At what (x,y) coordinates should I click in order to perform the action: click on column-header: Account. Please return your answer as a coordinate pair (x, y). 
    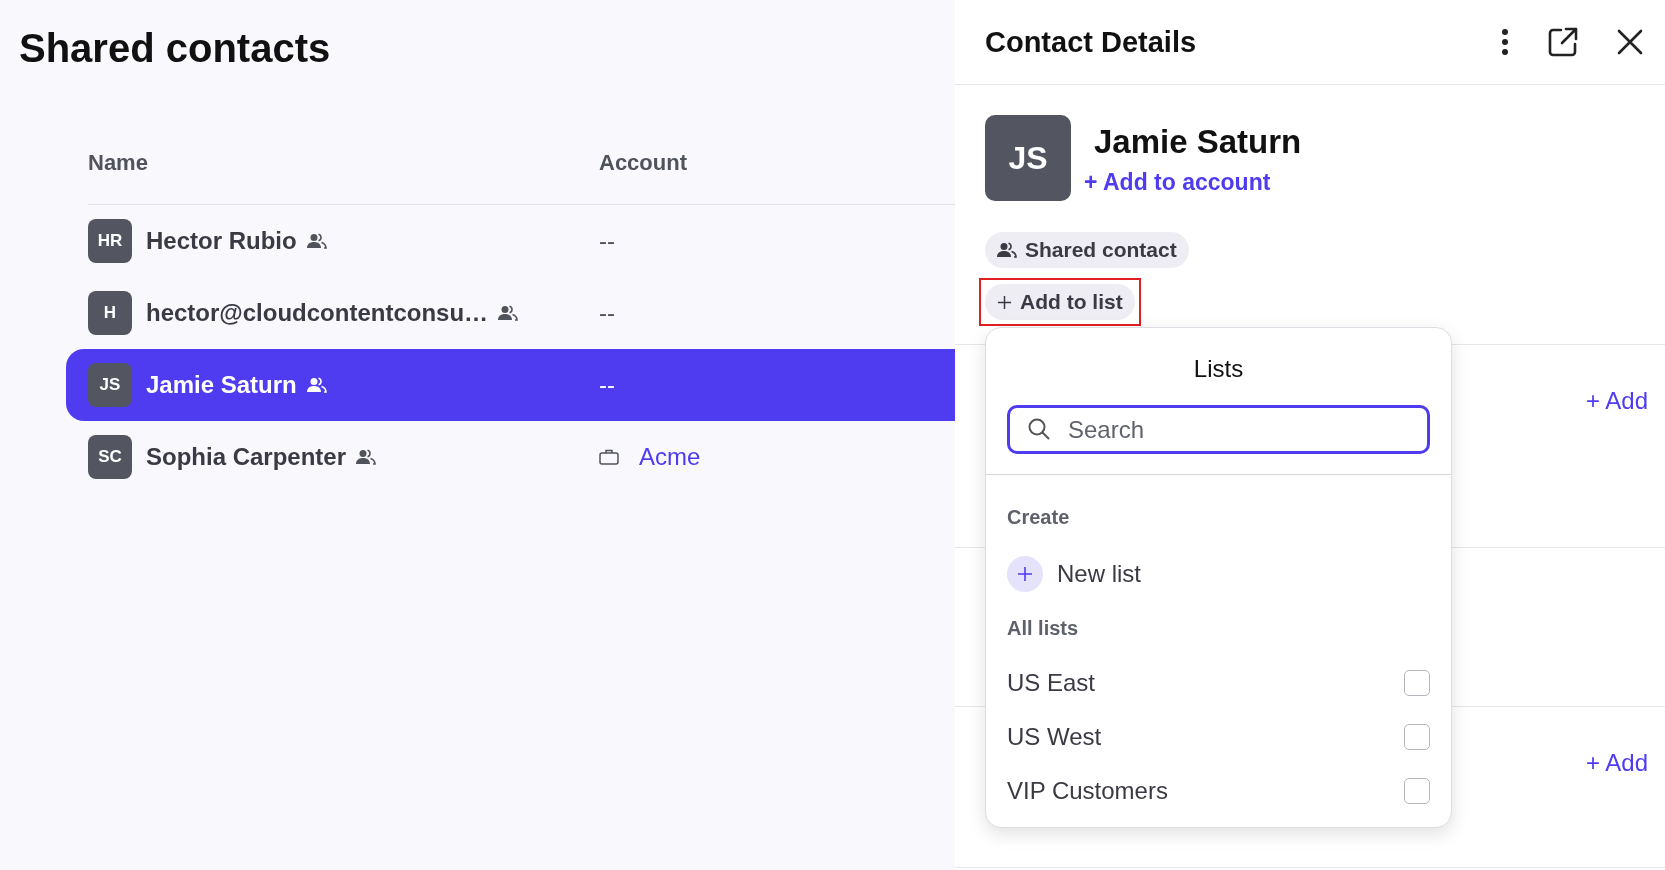
    Looking at the image, I should click on (643, 162).